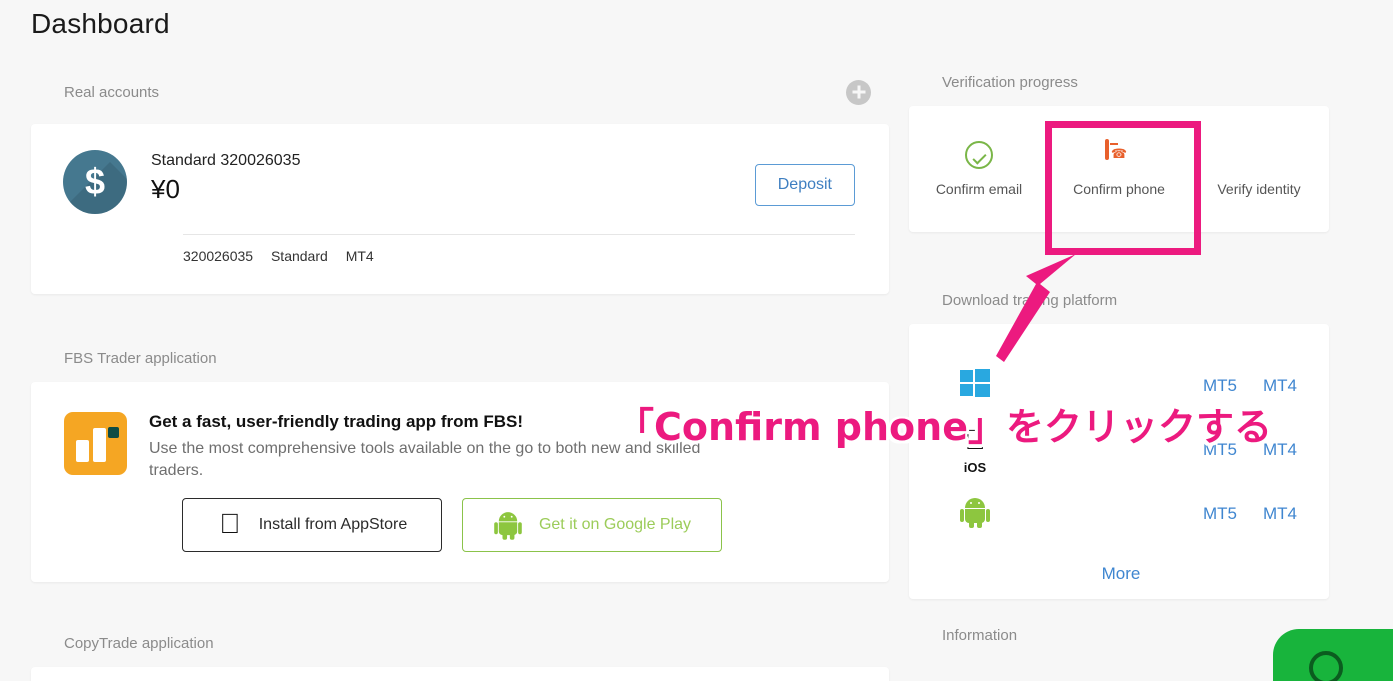  I want to click on real-accounts-label: Real accounts, so click(112, 92).